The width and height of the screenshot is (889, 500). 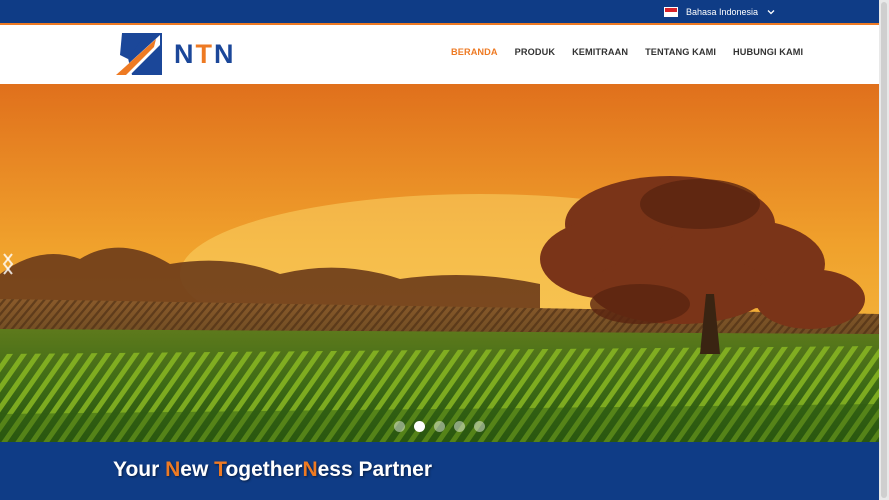 I want to click on language-label: Bahasa Indonesia, so click(x=722, y=12).